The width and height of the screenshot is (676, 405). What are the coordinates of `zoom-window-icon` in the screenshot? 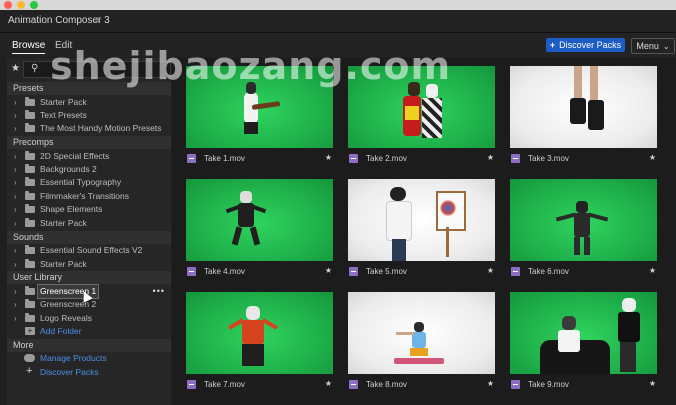 It's located at (34, 5).